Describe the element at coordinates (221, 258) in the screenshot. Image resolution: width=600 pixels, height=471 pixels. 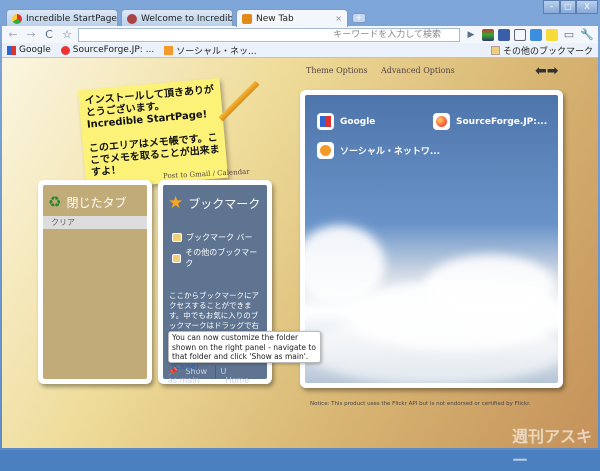
I see `folder-label: その他のブックマーク` at that location.